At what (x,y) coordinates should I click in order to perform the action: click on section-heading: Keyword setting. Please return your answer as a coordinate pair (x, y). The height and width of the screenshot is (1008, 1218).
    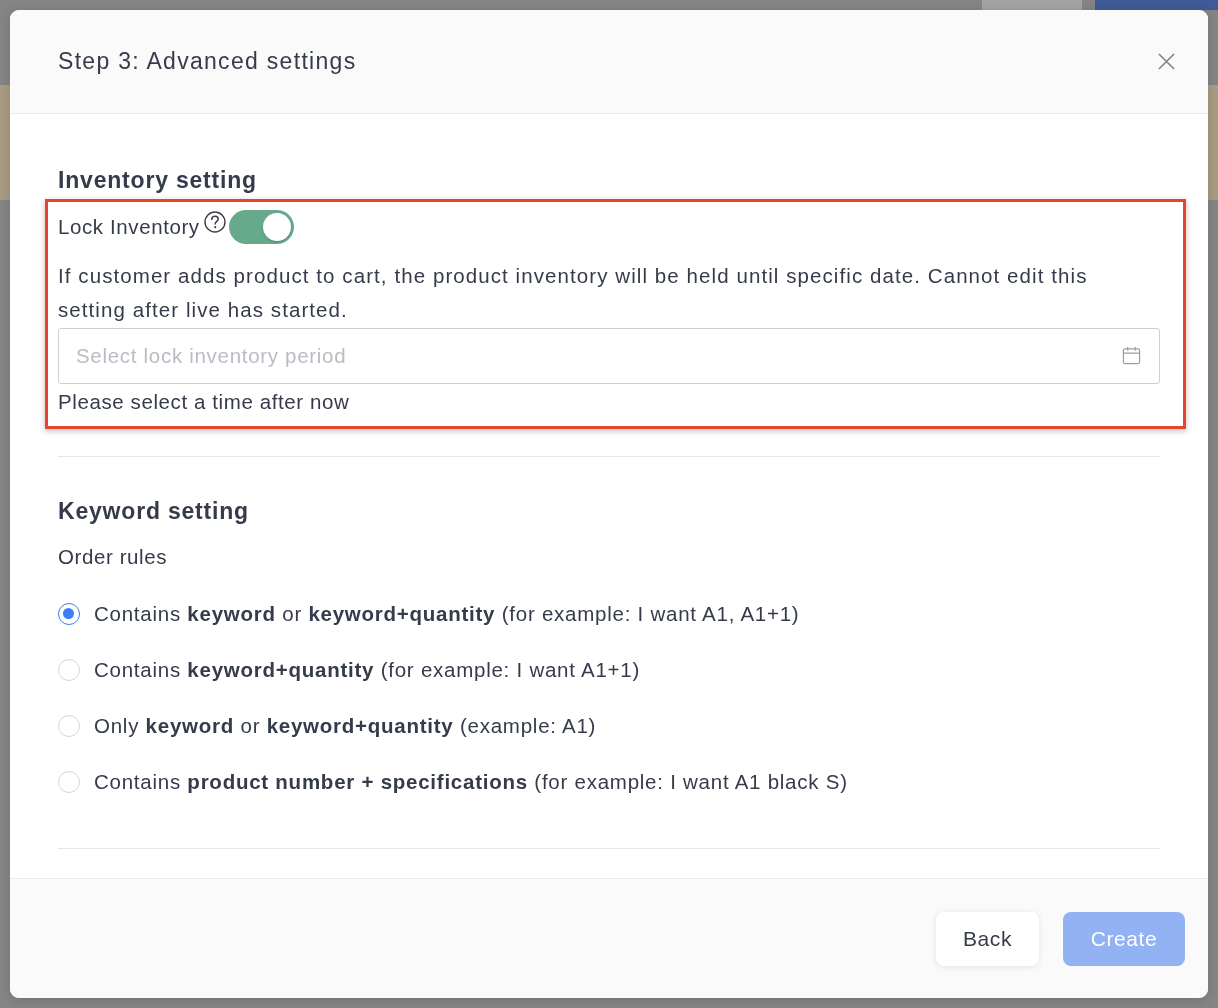
    Looking at the image, I should click on (154, 511).